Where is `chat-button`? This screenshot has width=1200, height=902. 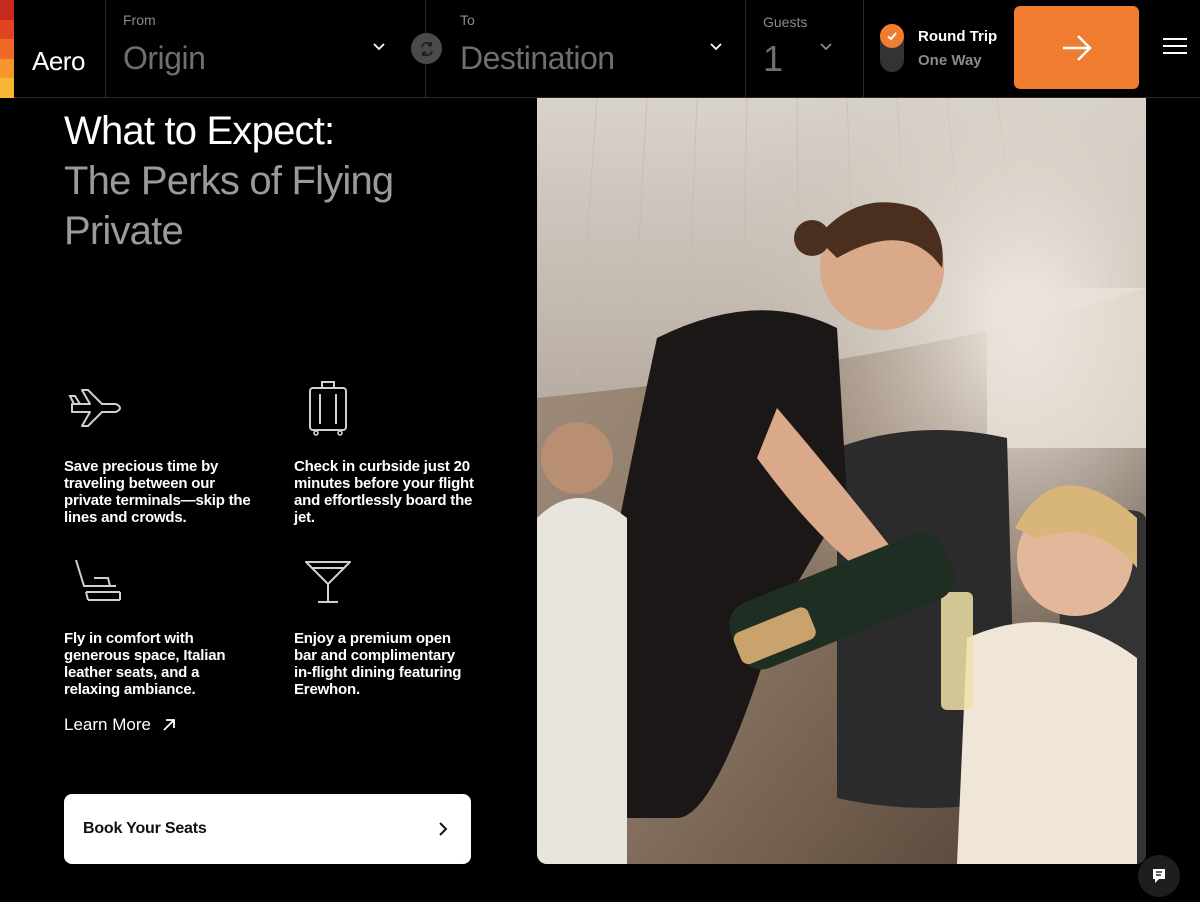
chat-button is located at coordinates (1159, 876).